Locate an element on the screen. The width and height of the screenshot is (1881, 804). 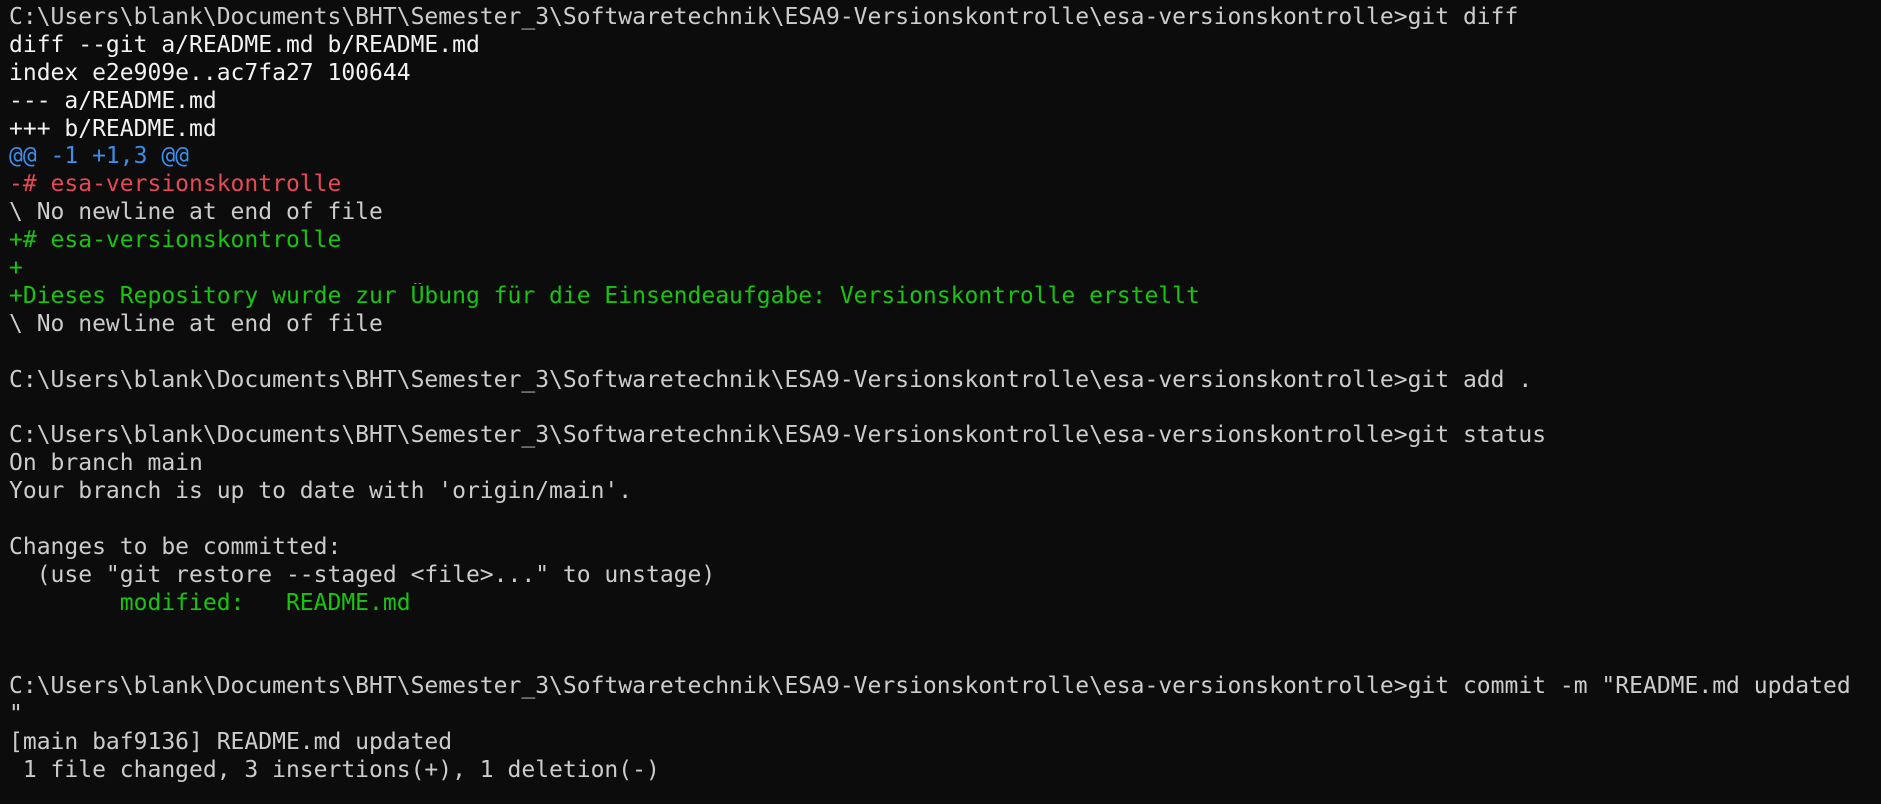
diff-added-line: modified: README.md is located at coordinates (210, 602).